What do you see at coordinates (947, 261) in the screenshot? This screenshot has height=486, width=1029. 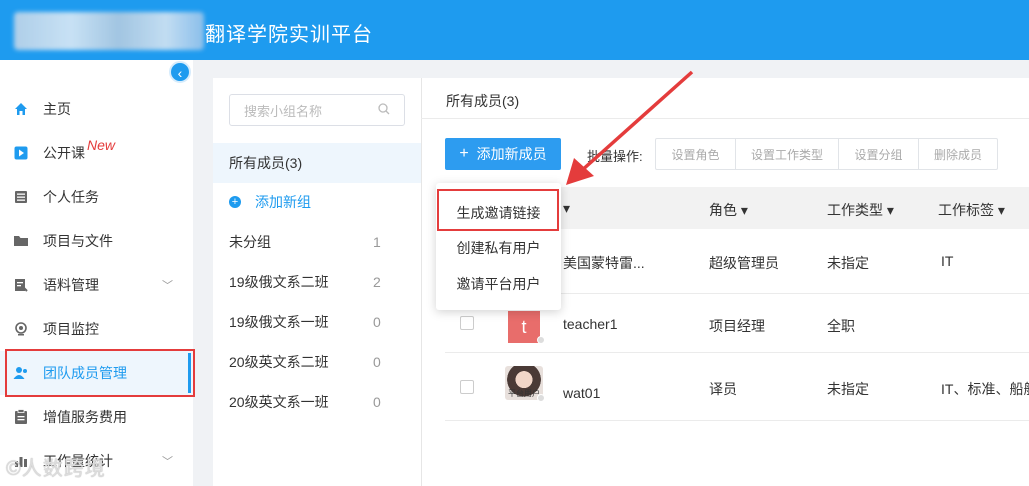 I see `member-work-tag: IT` at bounding box center [947, 261].